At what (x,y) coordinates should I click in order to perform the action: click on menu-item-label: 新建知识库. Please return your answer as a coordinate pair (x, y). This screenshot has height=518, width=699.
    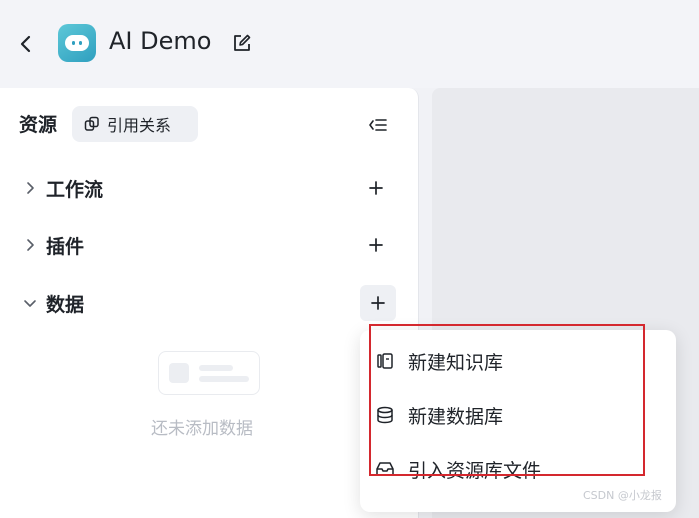
    Looking at the image, I should click on (456, 362).